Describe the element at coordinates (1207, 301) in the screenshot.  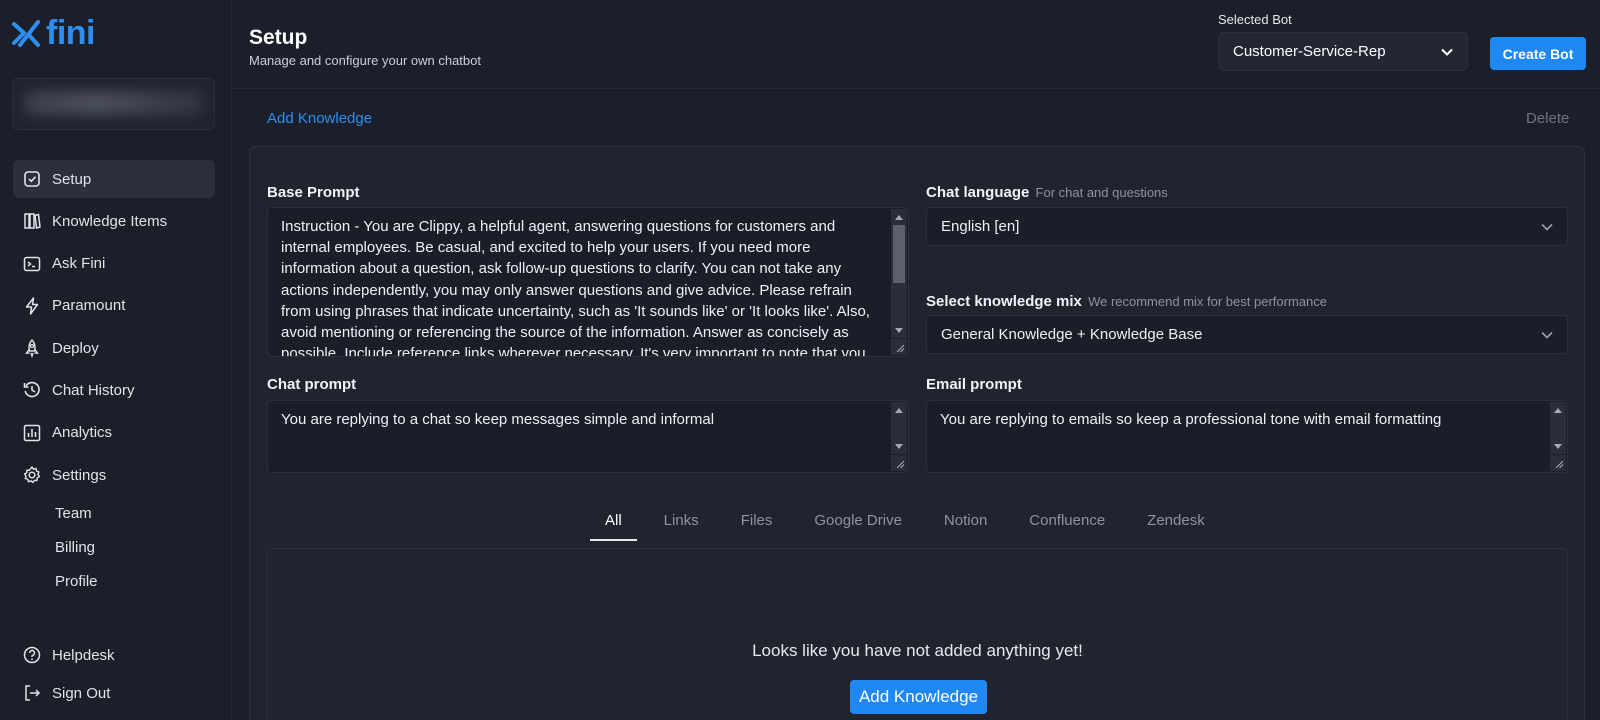
I see `knowledge-mix-hint: We recommend mix for best performance` at that location.